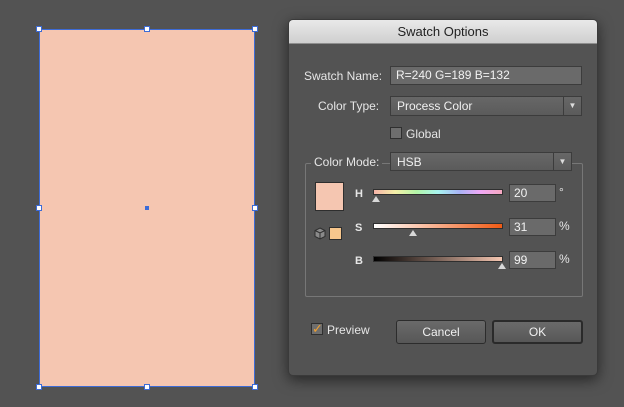 The image size is (624, 407). I want to click on saturation-slider-track, so click(438, 226).